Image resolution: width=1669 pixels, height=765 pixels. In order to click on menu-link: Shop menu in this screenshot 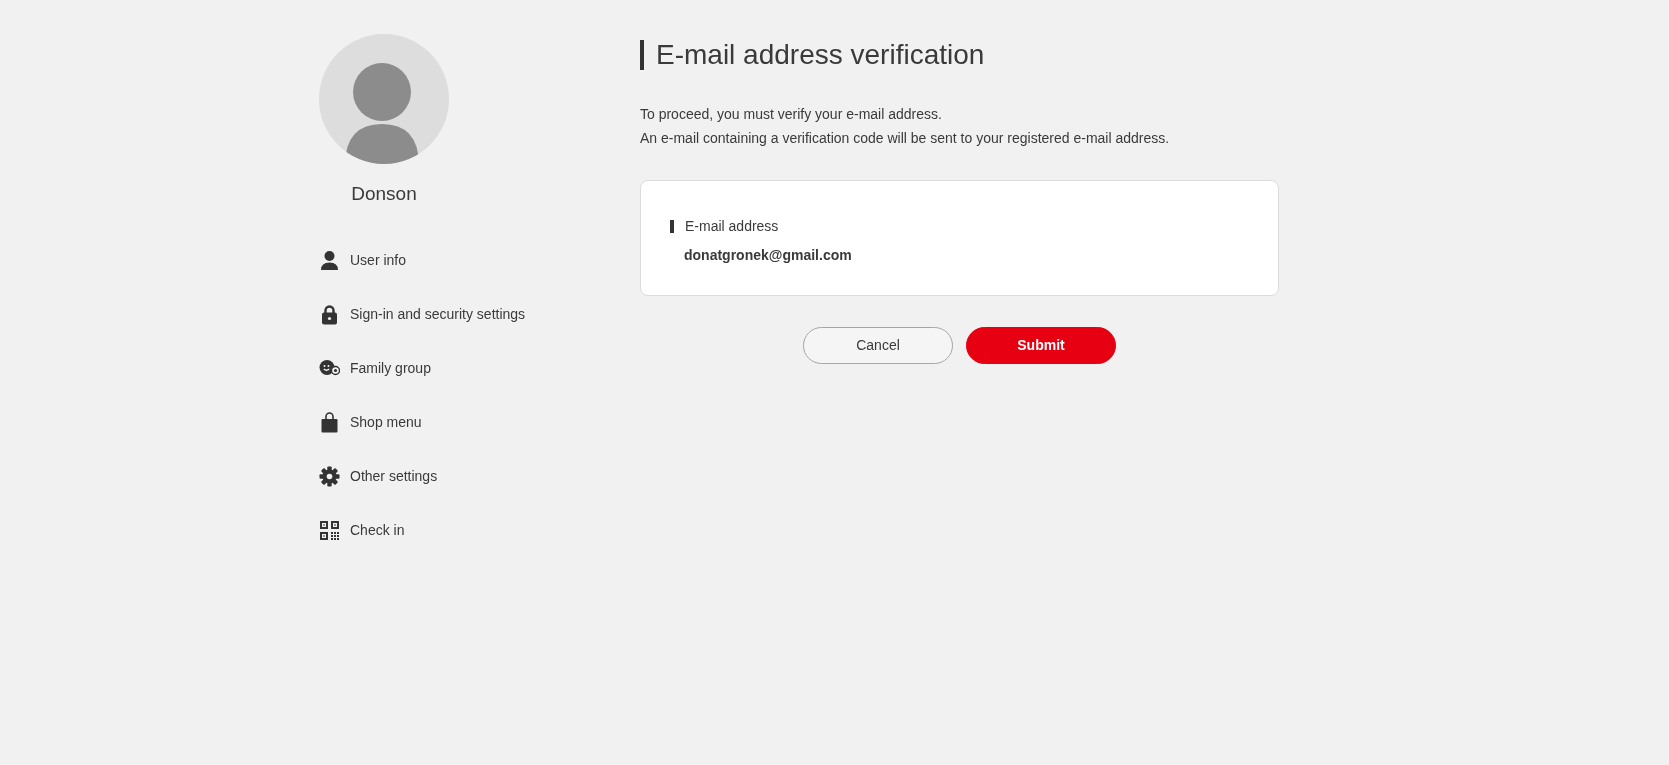, I will do `click(386, 422)`.